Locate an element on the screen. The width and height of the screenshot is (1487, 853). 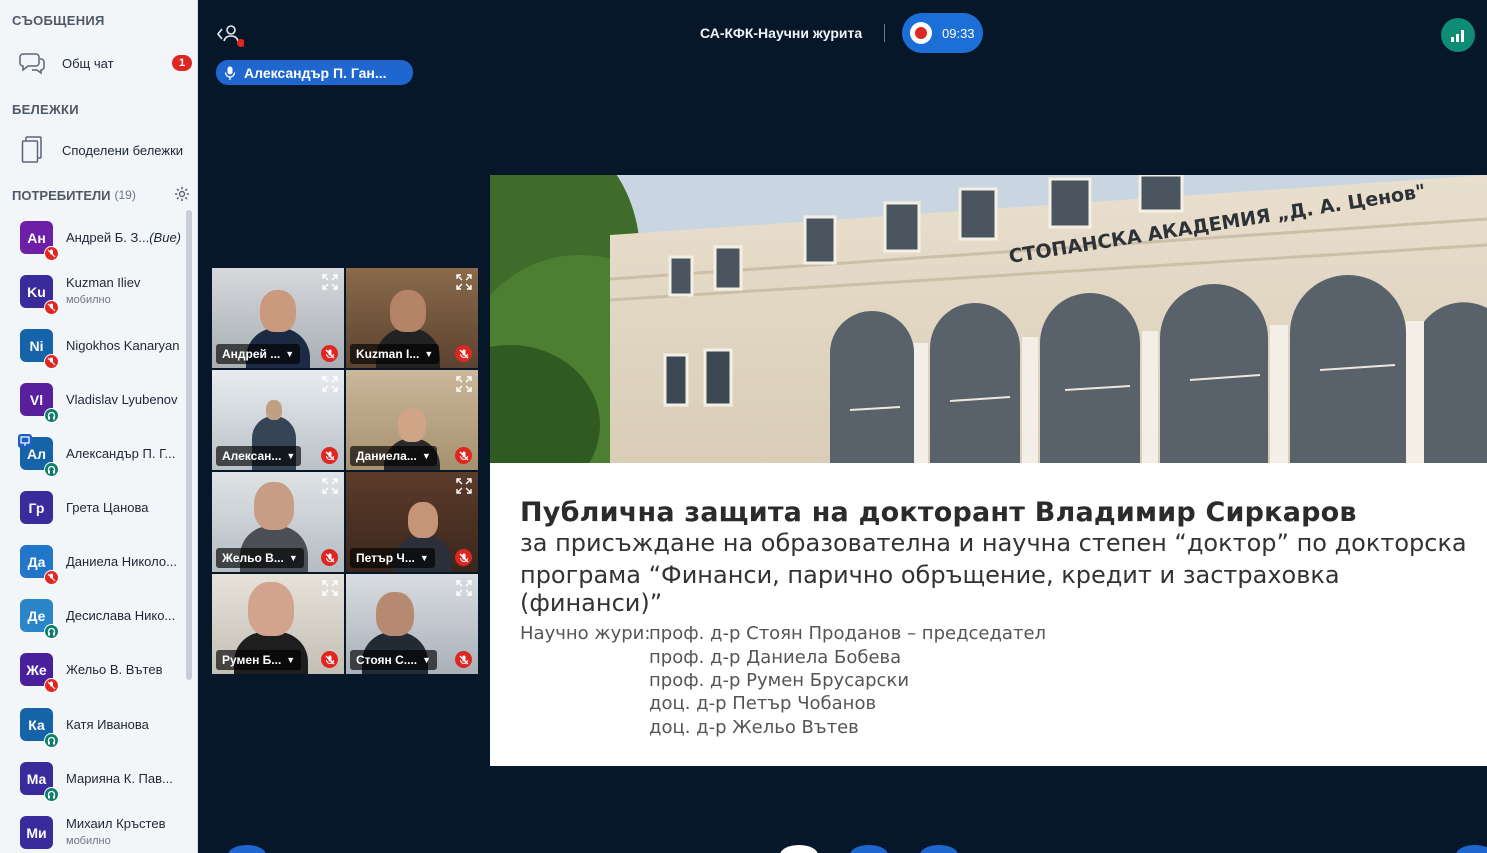
video-name-dropdown: Румен Б... ▼ is located at coordinates (259, 660).